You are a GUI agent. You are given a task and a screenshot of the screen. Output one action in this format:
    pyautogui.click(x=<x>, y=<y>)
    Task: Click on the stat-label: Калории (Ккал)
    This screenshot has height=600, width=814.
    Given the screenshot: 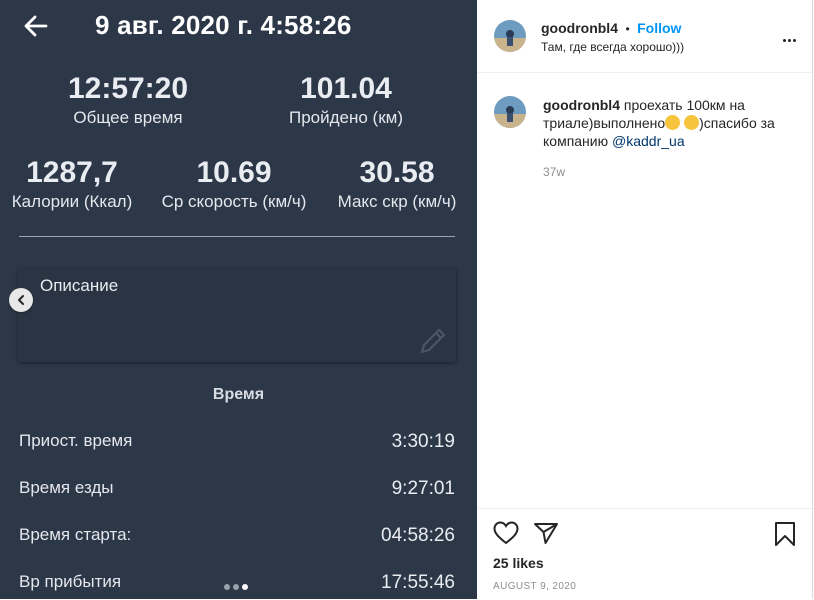 What is the action you would take?
    pyautogui.click(x=72, y=201)
    